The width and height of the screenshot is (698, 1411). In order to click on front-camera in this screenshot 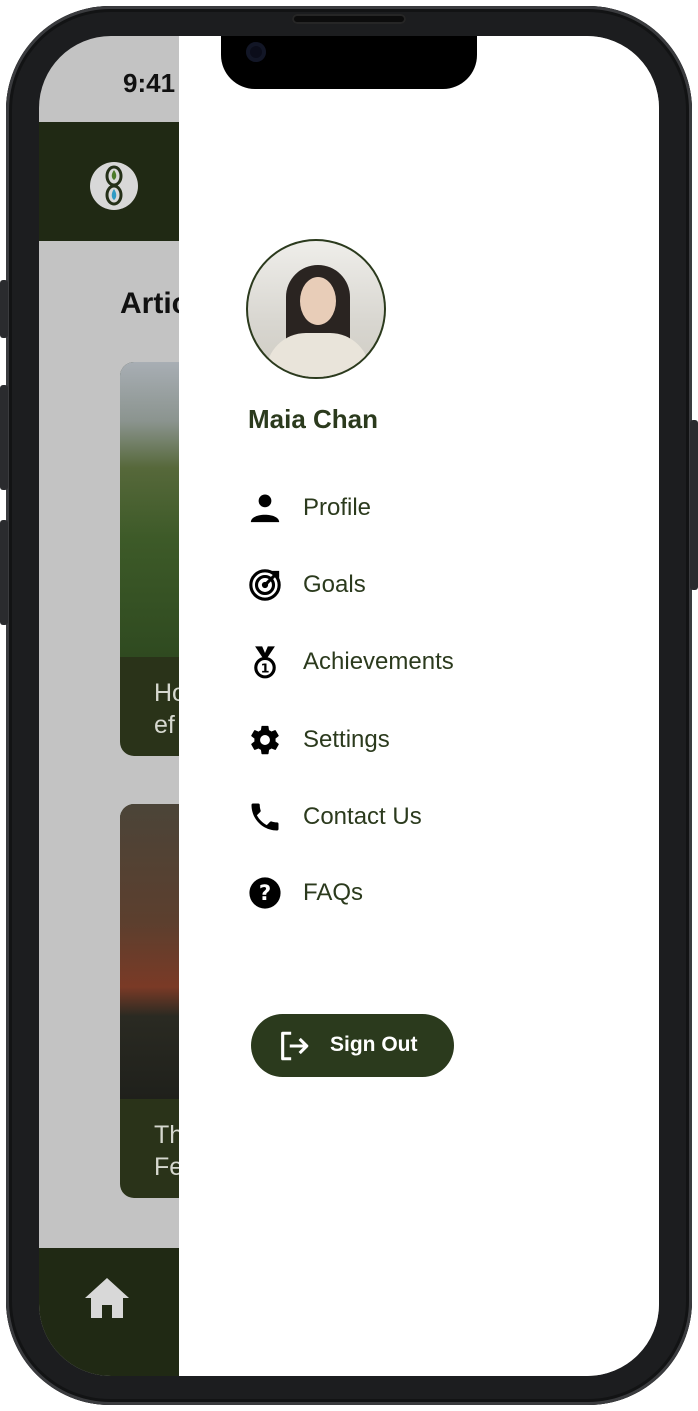, I will do `click(256, 52)`.